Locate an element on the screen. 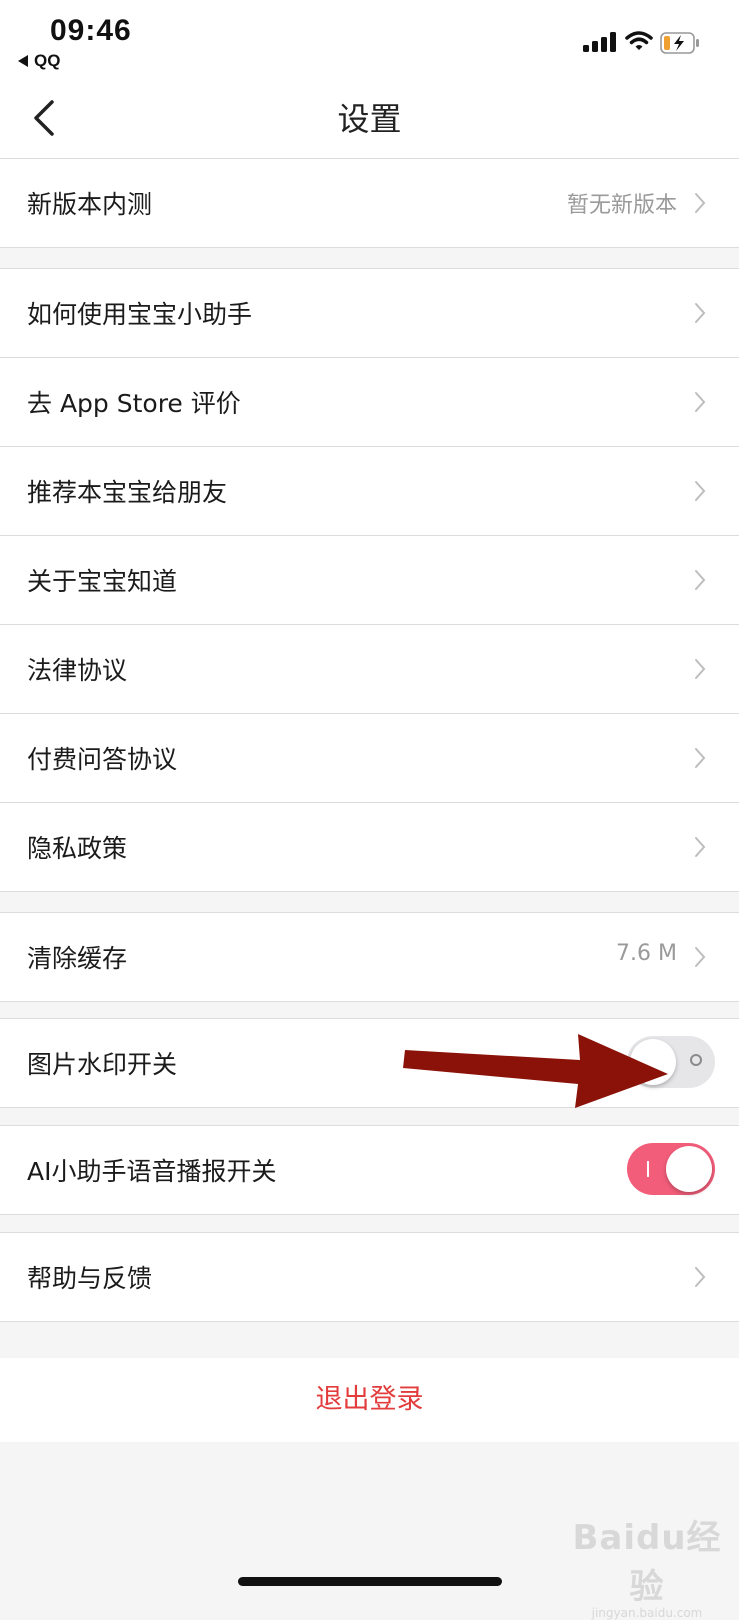  toggle-knob is located at coordinates (689, 1169).